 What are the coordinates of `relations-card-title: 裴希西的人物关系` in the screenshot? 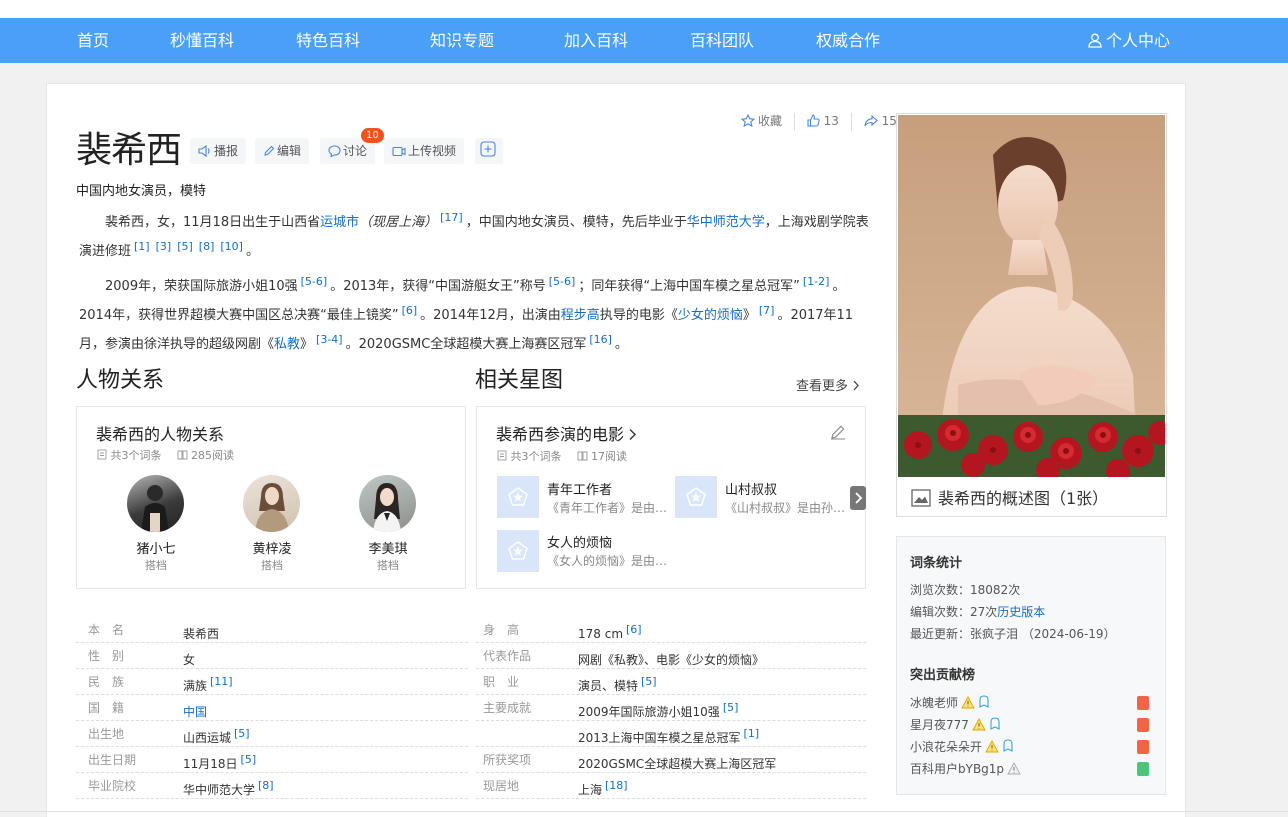 It's located at (160, 433).